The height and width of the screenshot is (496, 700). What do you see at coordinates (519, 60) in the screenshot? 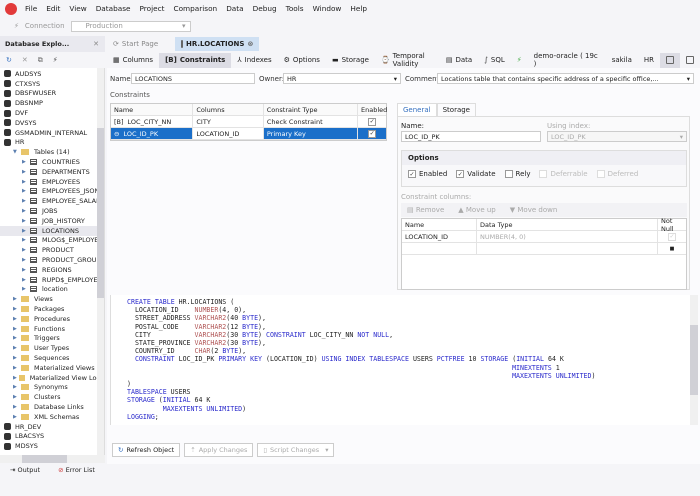
I see `connection-indicator: ⚡` at bounding box center [519, 60].